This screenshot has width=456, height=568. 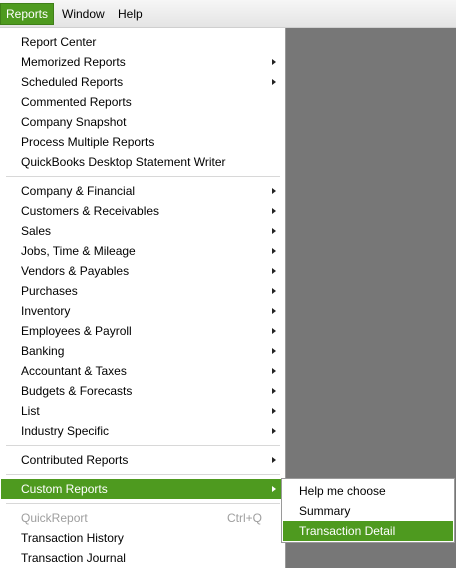 I want to click on menu-item-purchases: Purchases, so click(x=142, y=291).